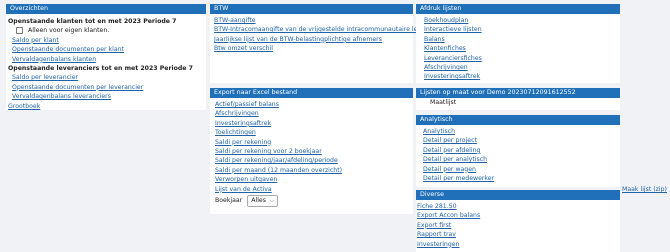  What do you see at coordinates (434, 225) in the screenshot?
I see `export-first-link: Export first` at bounding box center [434, 225].